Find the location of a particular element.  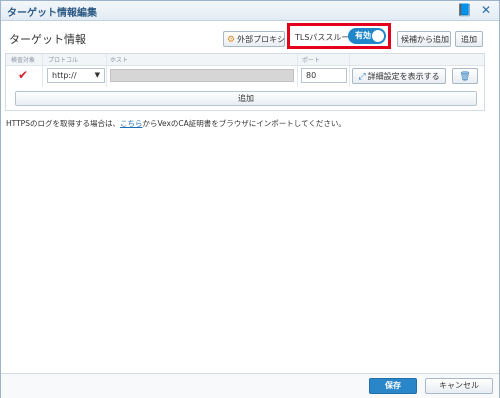

protocol-select: http:// ▼ is located at coordinates (76, 75).